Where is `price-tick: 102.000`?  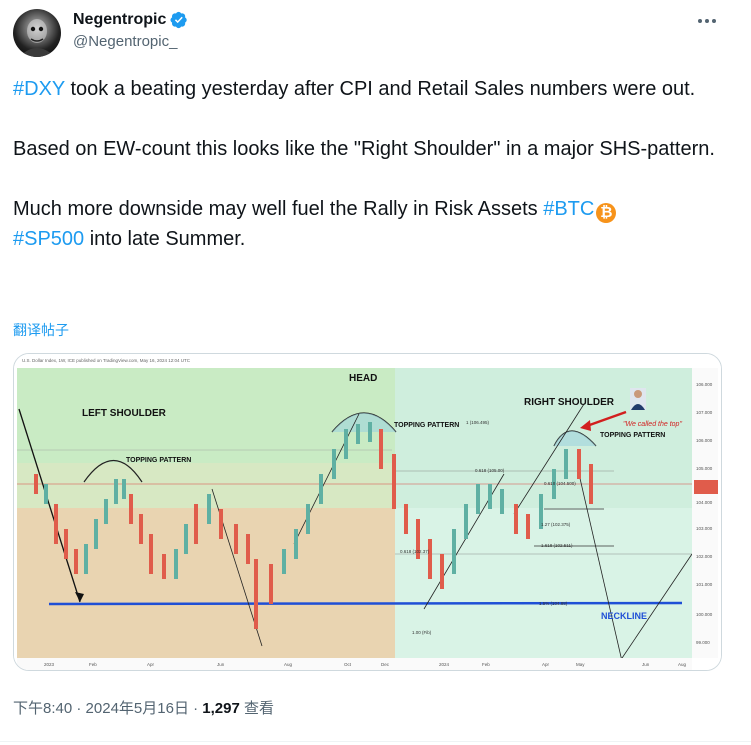
price-tick: 102.000 is located at coordinates (704, 556).